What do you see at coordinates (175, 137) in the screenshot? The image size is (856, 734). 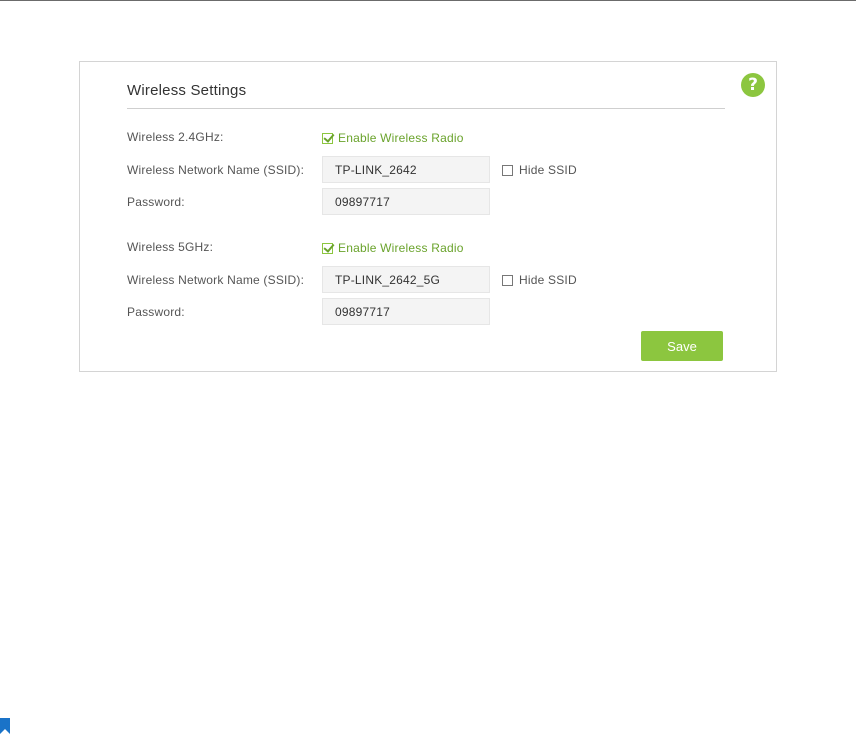 I see `band-24-label: Wireless 2.4GHz:` at bounding box center [175, 137].